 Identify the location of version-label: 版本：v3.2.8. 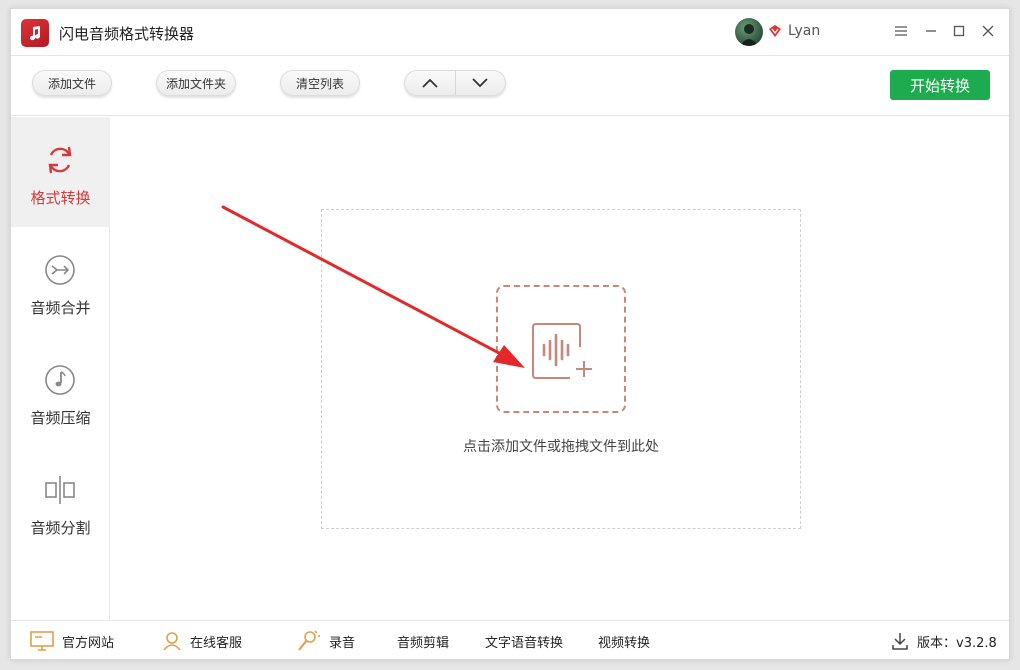
(957, 643).